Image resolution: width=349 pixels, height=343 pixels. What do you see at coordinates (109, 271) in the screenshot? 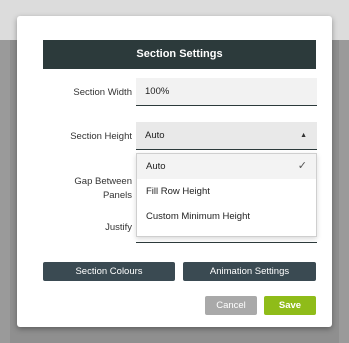
I see `section-colours-button: Section Colours` at bounding box center [109, 271].